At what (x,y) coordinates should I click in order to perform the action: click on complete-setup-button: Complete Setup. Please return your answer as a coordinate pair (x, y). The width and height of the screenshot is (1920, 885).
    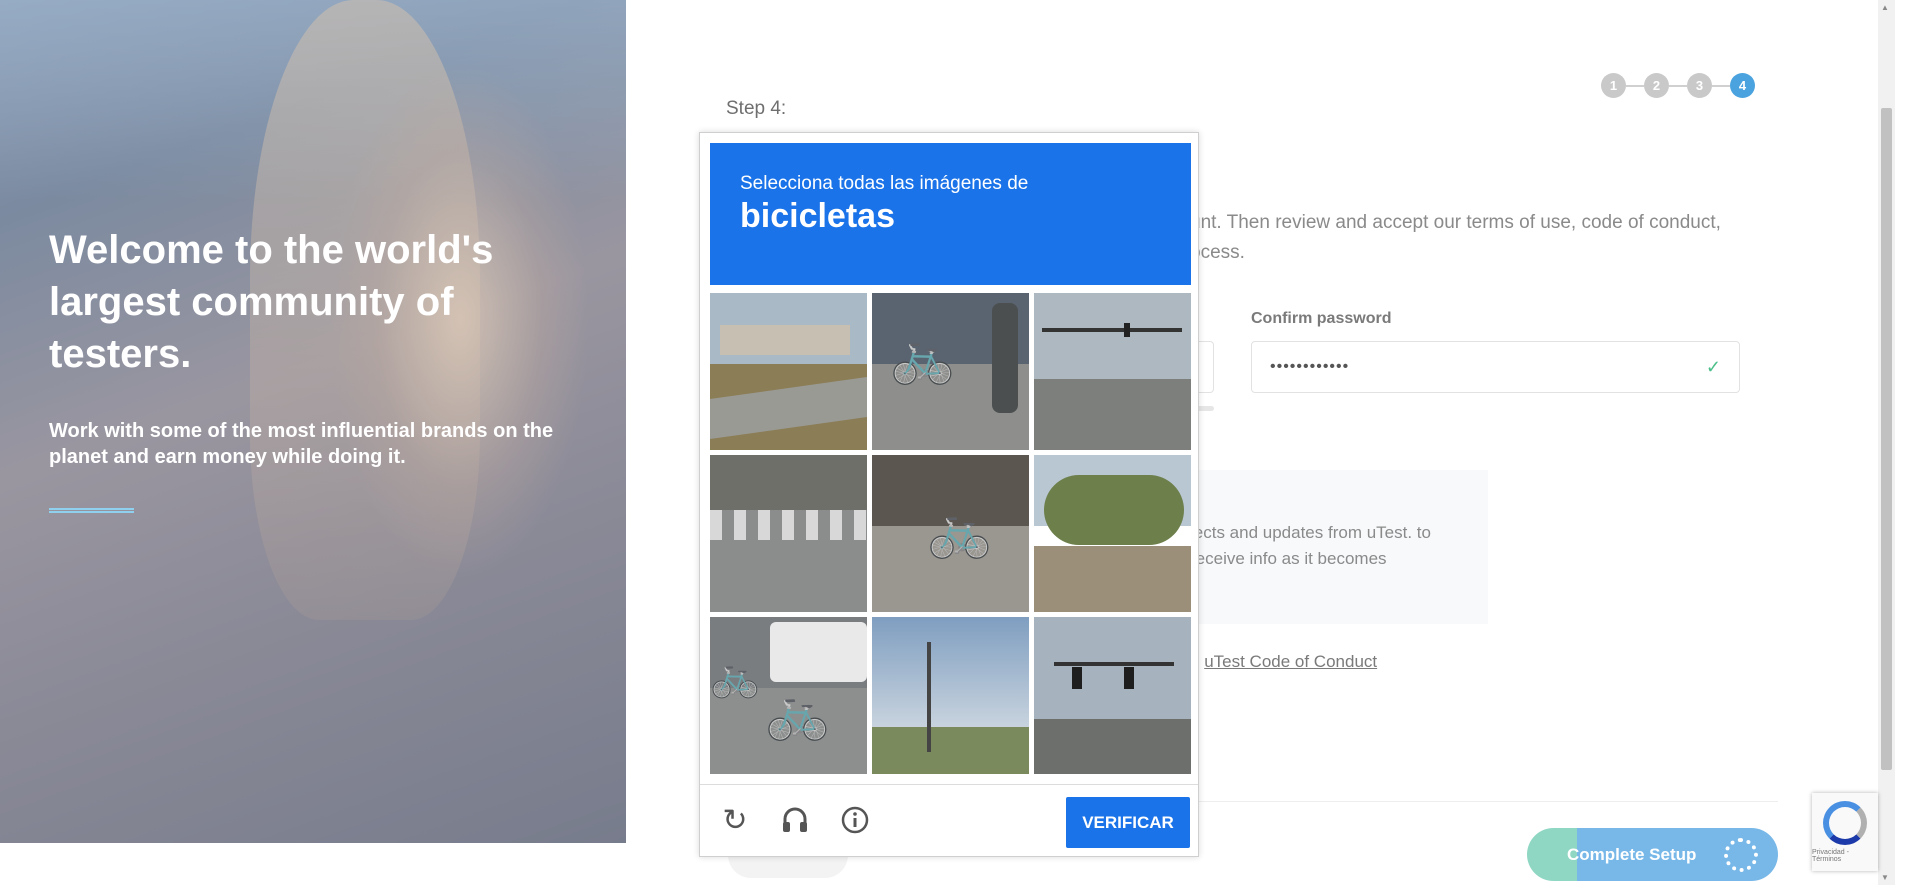
    Looking at the image, I should click on (1652, 854).